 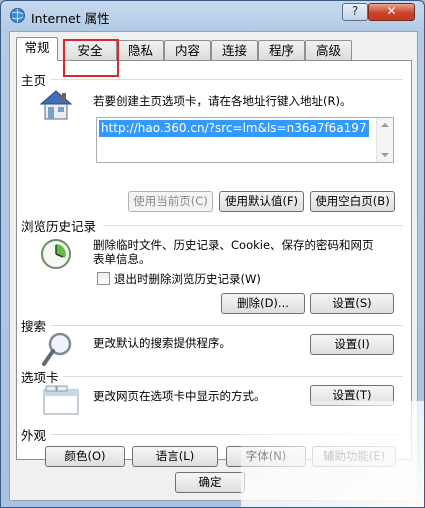 I want to click on close-button: ✕, so click(x=391, y=12).